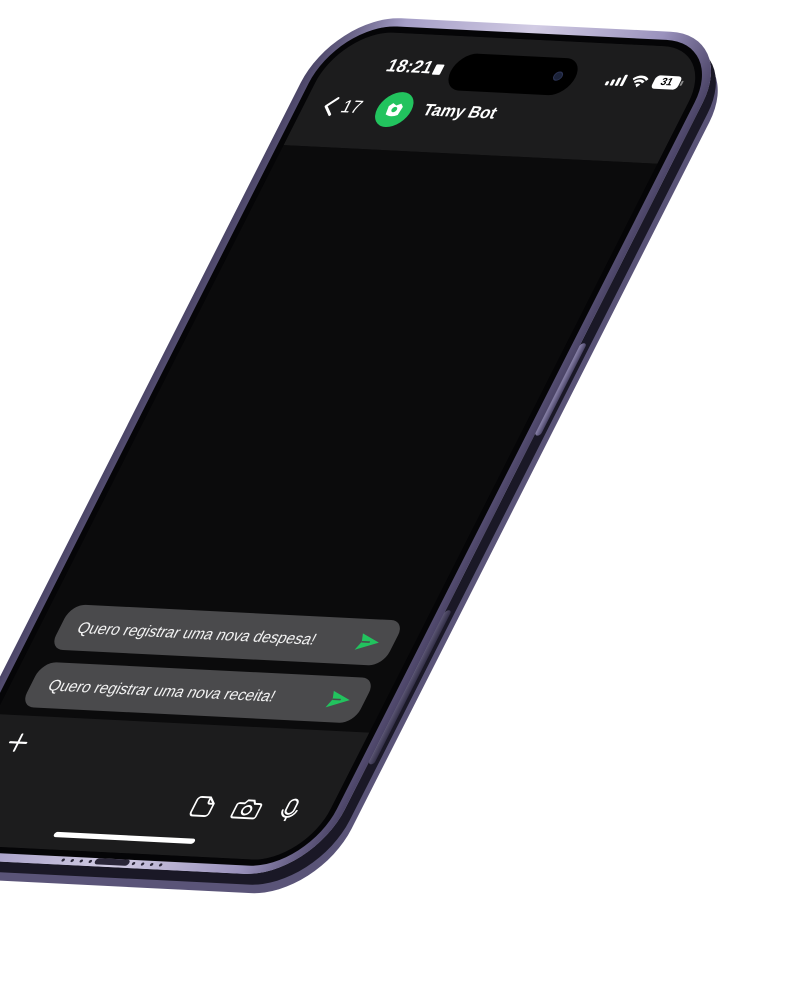 The image size is (793, 982). Describe the element at coordinates (459, 113) in the screenshot. I see `contact-name: Tamy Bot` at that location.